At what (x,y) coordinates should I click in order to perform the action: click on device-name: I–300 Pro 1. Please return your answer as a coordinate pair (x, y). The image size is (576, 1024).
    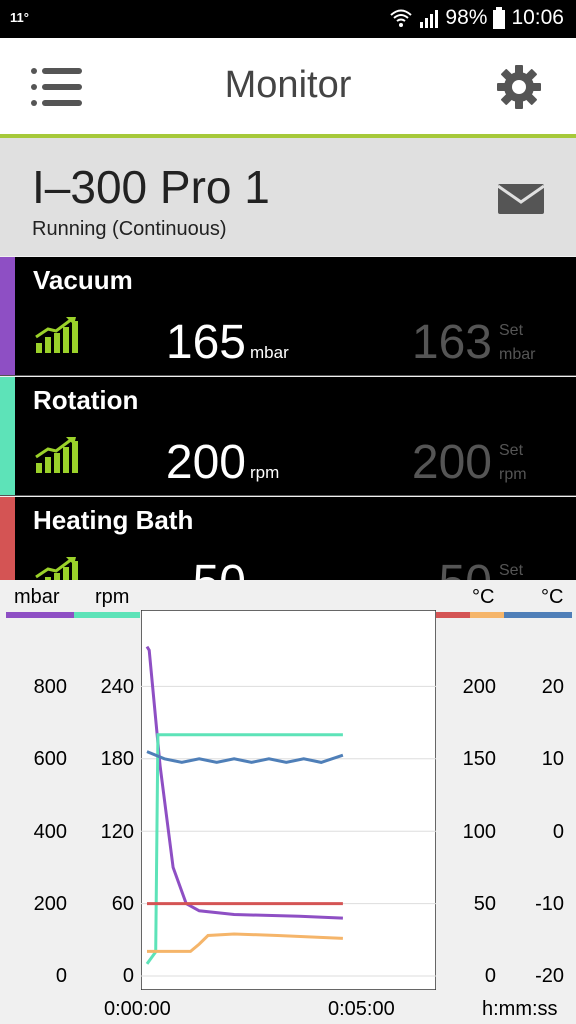
    Looking at the image, I should click on (151, 187).